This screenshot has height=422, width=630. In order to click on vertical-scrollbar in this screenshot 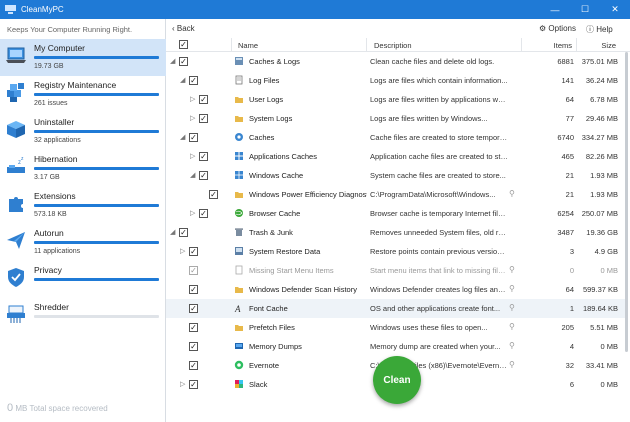, I will do `click(626, 228)`.